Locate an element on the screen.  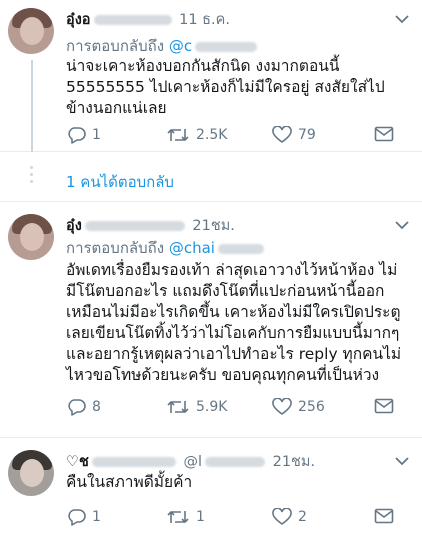
thread-line is located at coordinates (32, 106).